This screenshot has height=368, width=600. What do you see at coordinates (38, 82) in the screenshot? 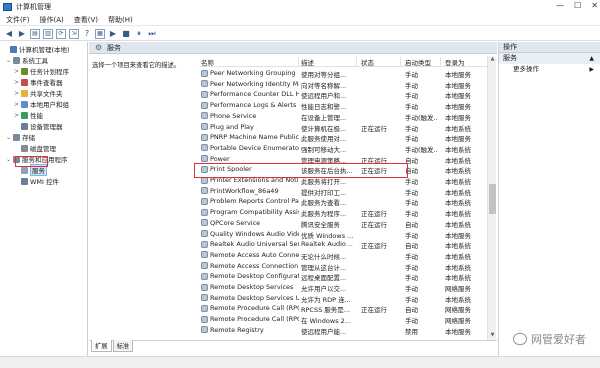
I see `tree-item-event-viewer: > 事件查看器` at bounding box center [38, 82].